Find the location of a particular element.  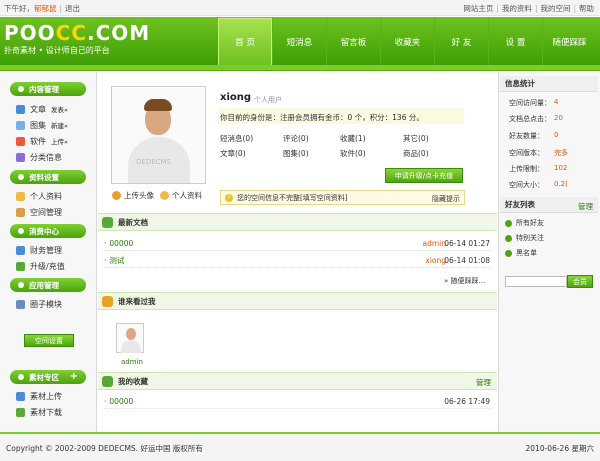

personal-info-link: 个人资料 is located at coordinates (181, 195).